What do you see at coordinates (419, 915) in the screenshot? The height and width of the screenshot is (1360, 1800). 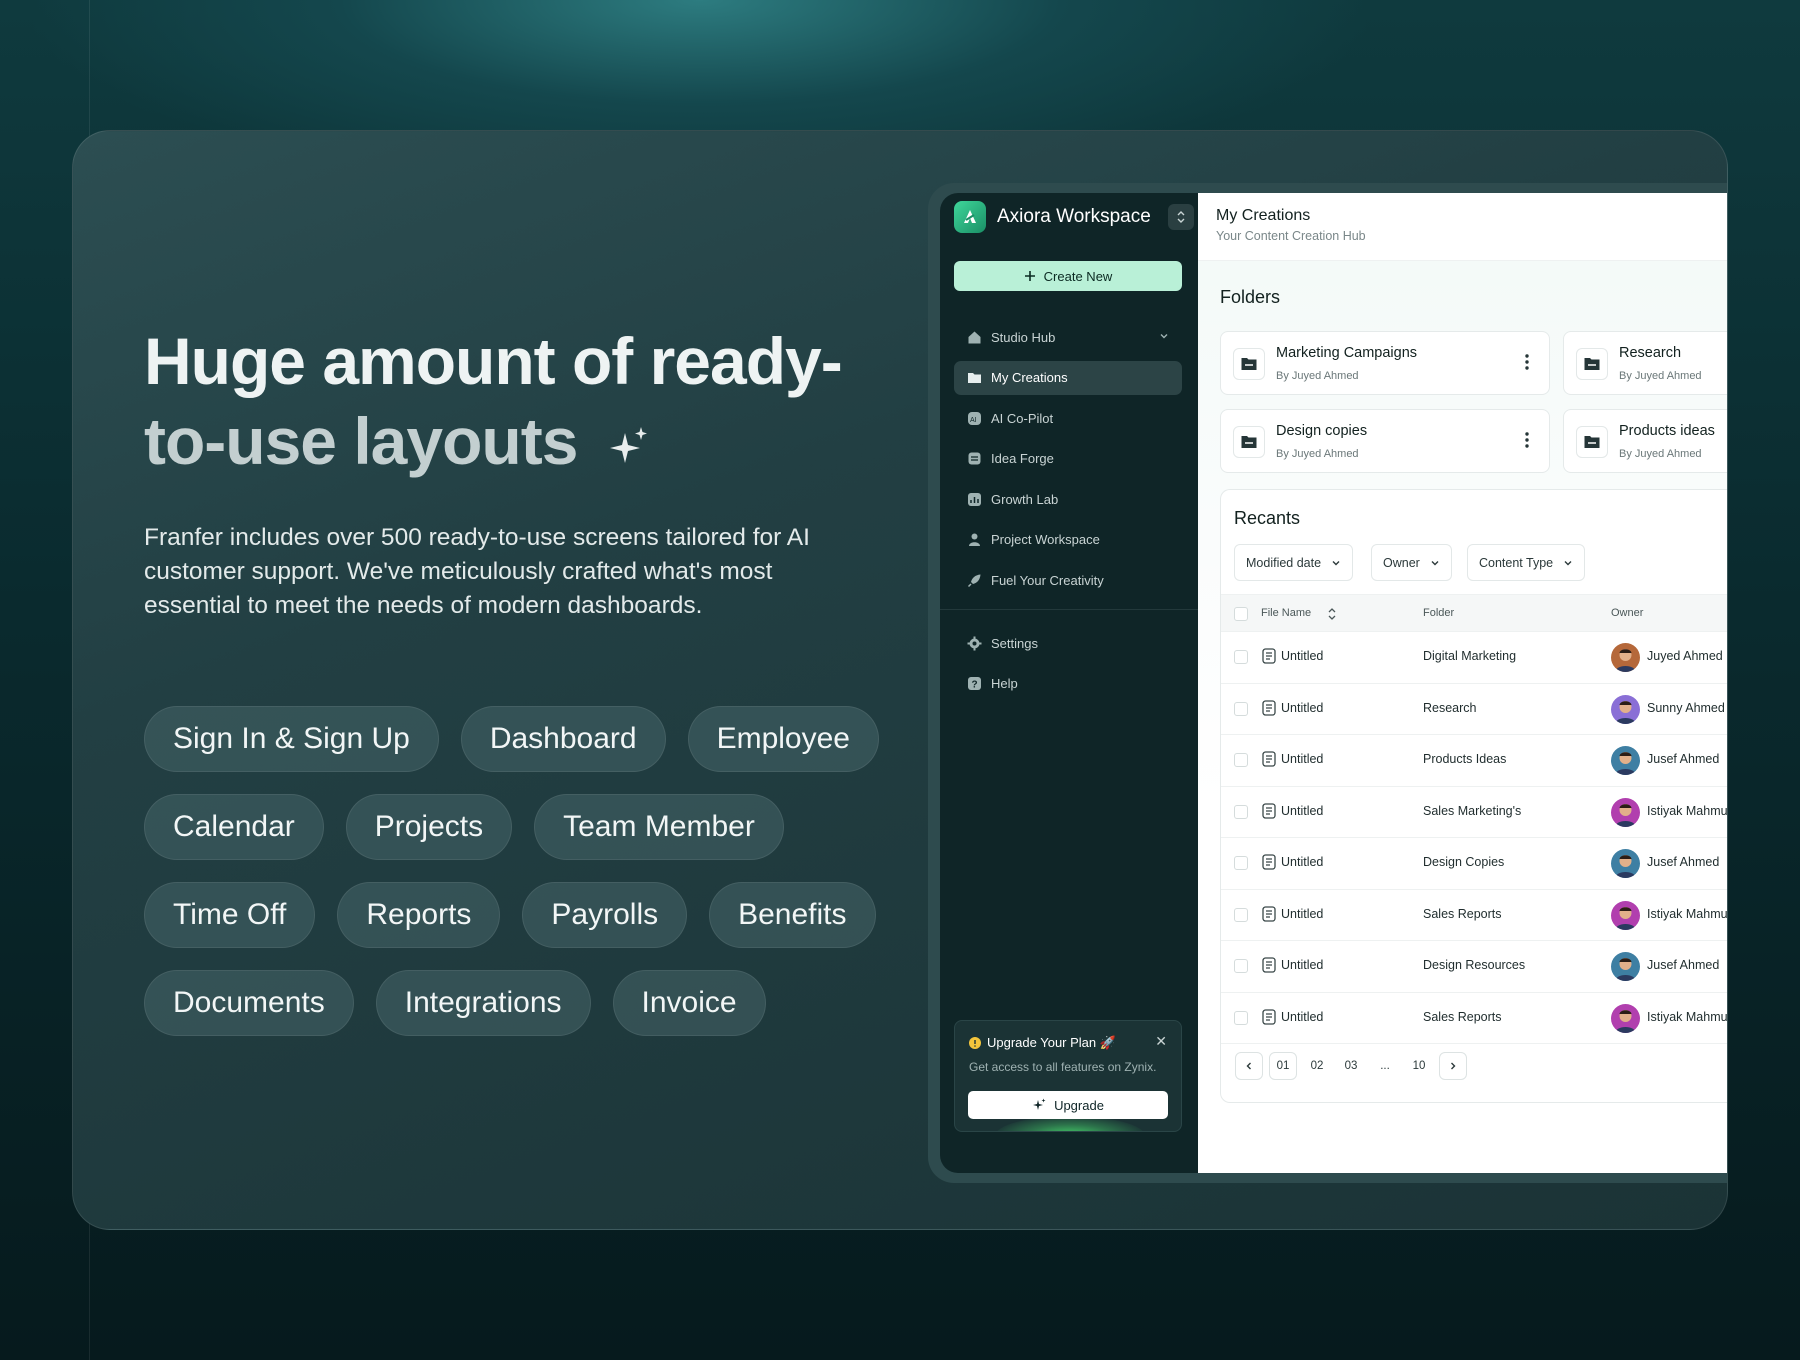 I see `tag-pill: Reports` at bounding box center [419, 915].